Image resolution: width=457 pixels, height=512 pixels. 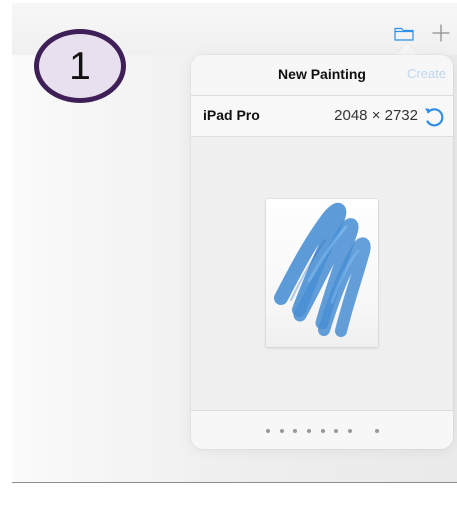 What do you see at coordinates (322, 116) in the screenshot?
I see `device-size-row: iPad Pro 2048 × 2732` at bounding box center [322, 116].